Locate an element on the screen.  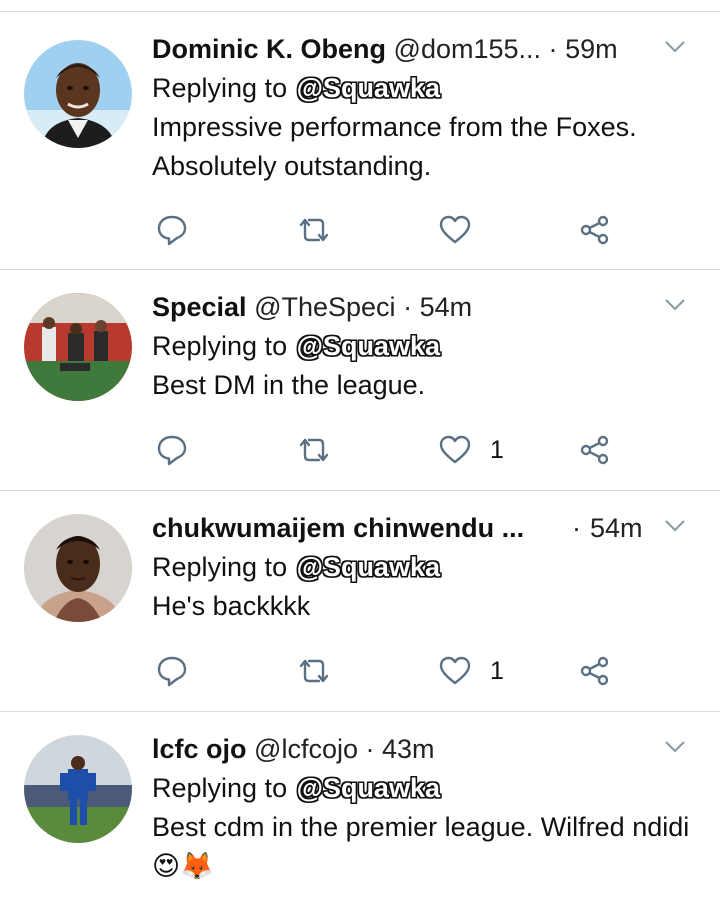
tweet-text: He's backkkk is located at coordinates (231, 606).